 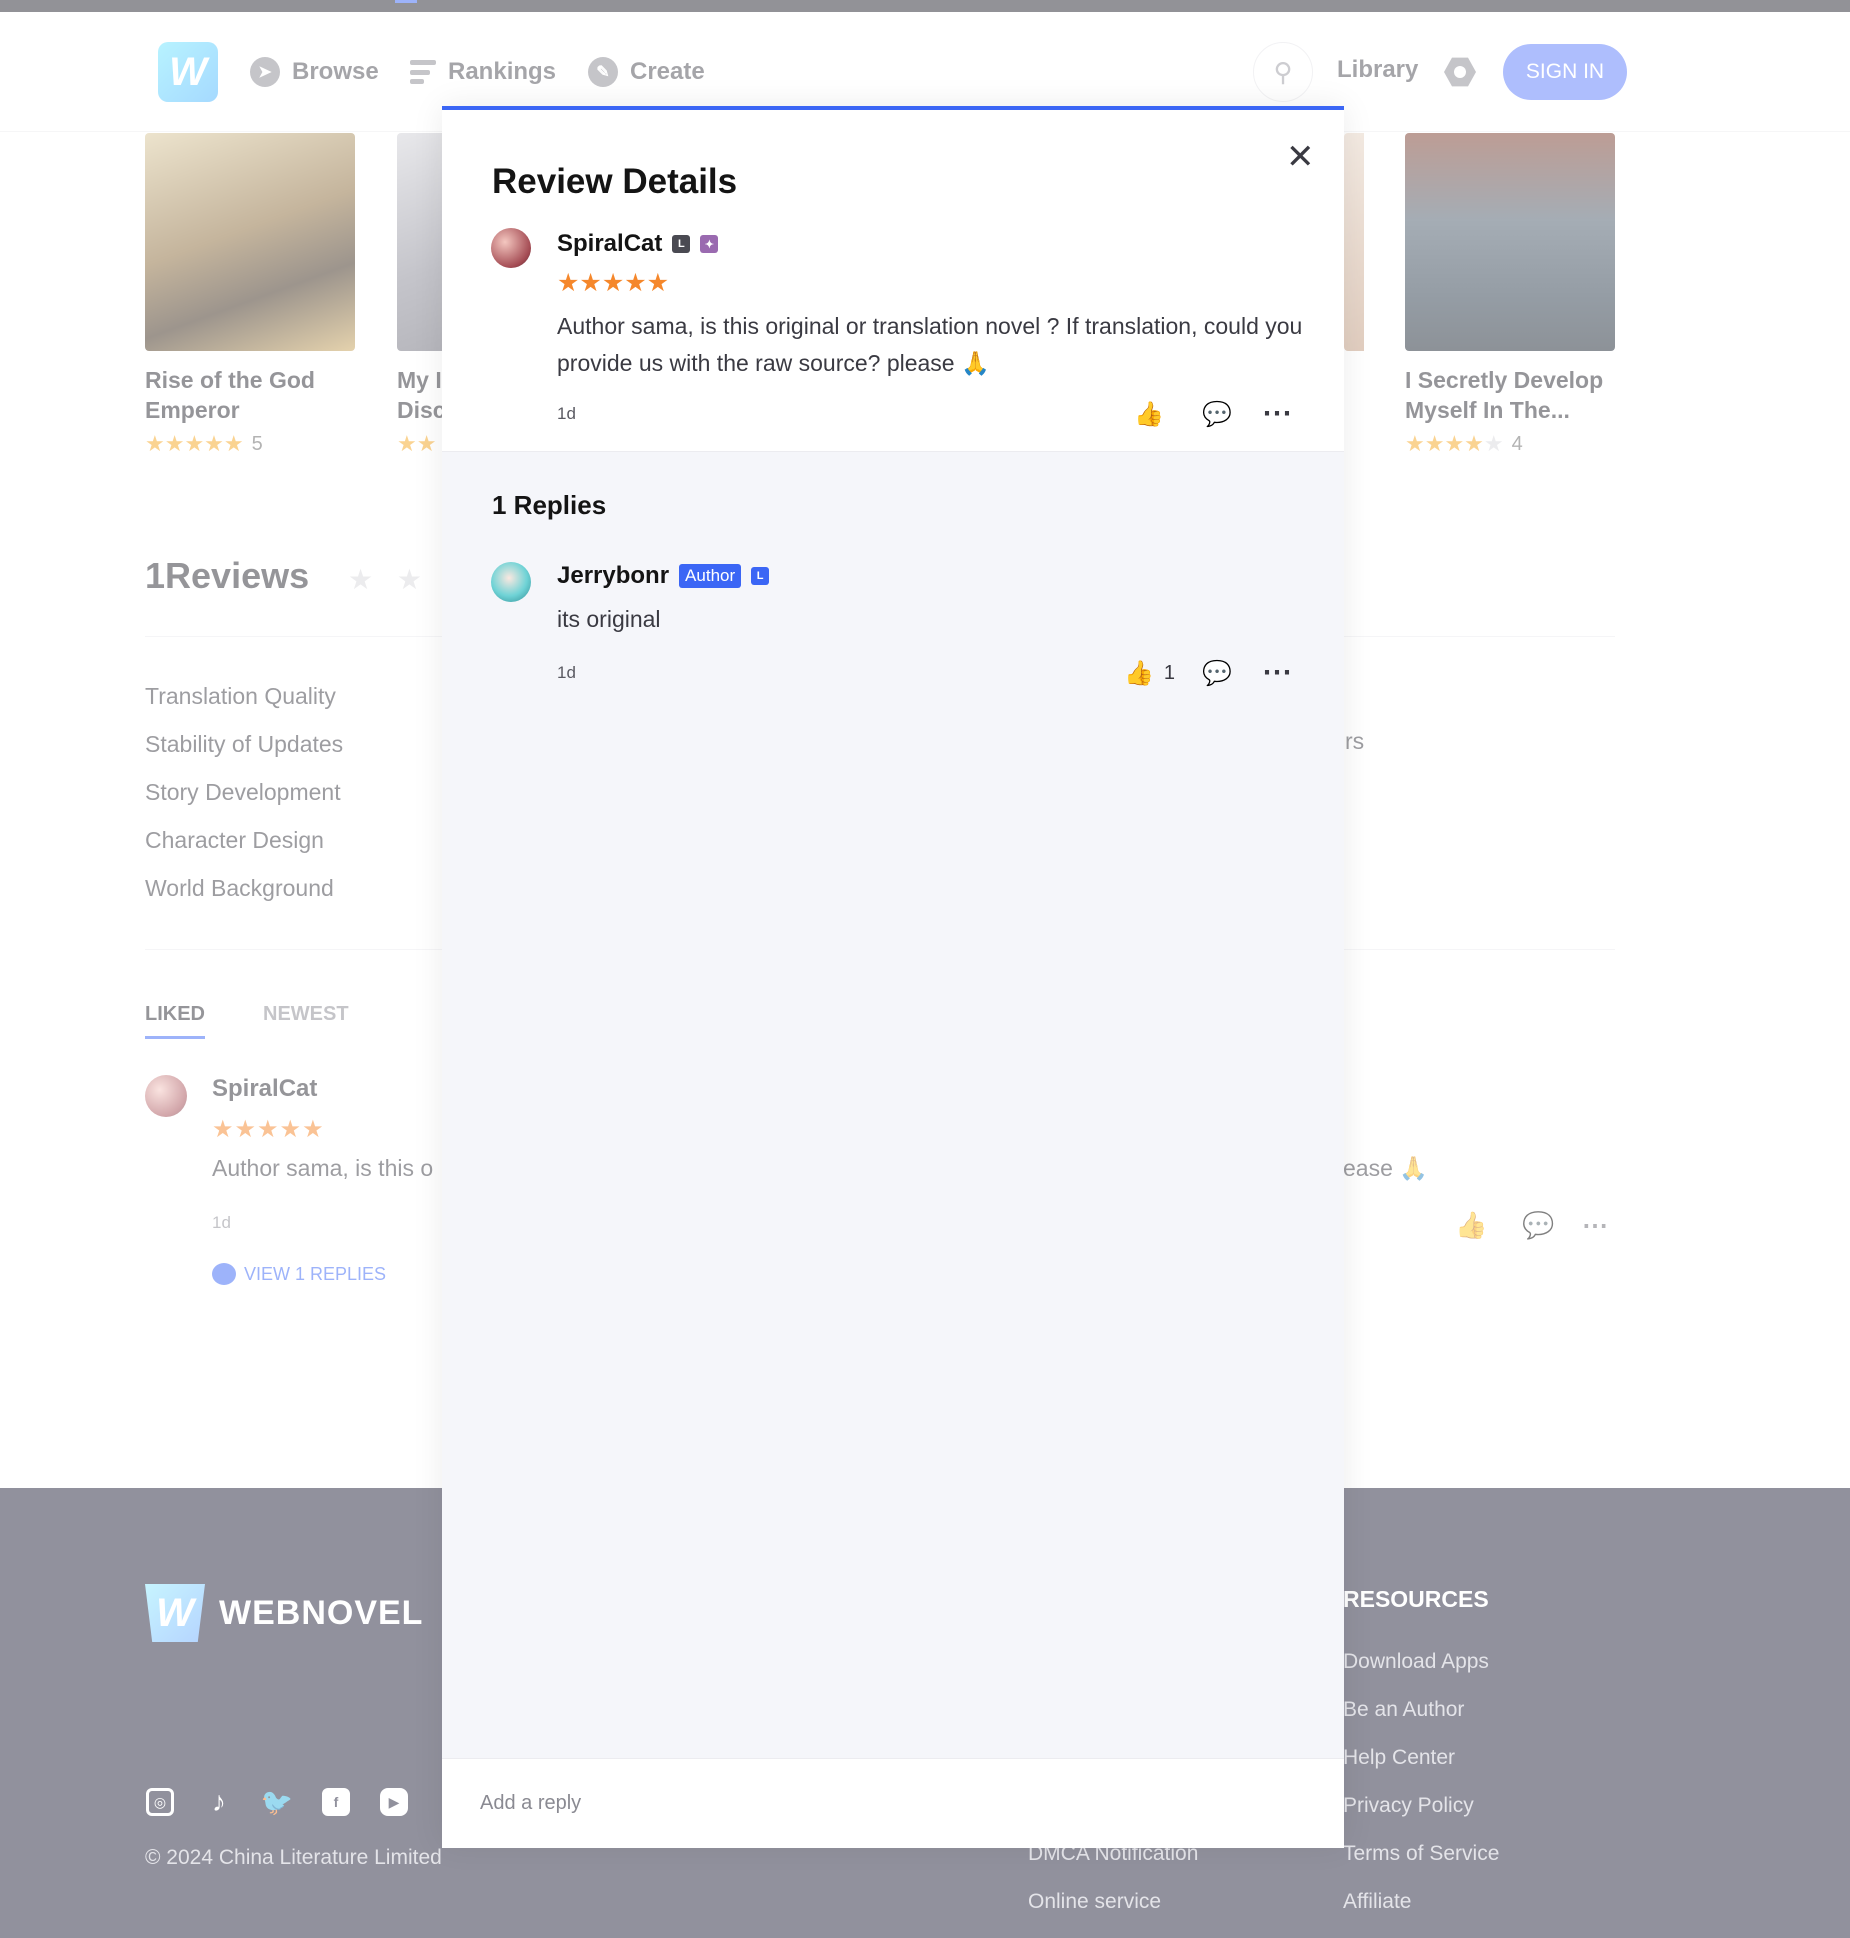 What do you see at coordinates (609, 244) in the screenshot?
I see `review-username: SpiralCat` at bounding box center [609, 244].